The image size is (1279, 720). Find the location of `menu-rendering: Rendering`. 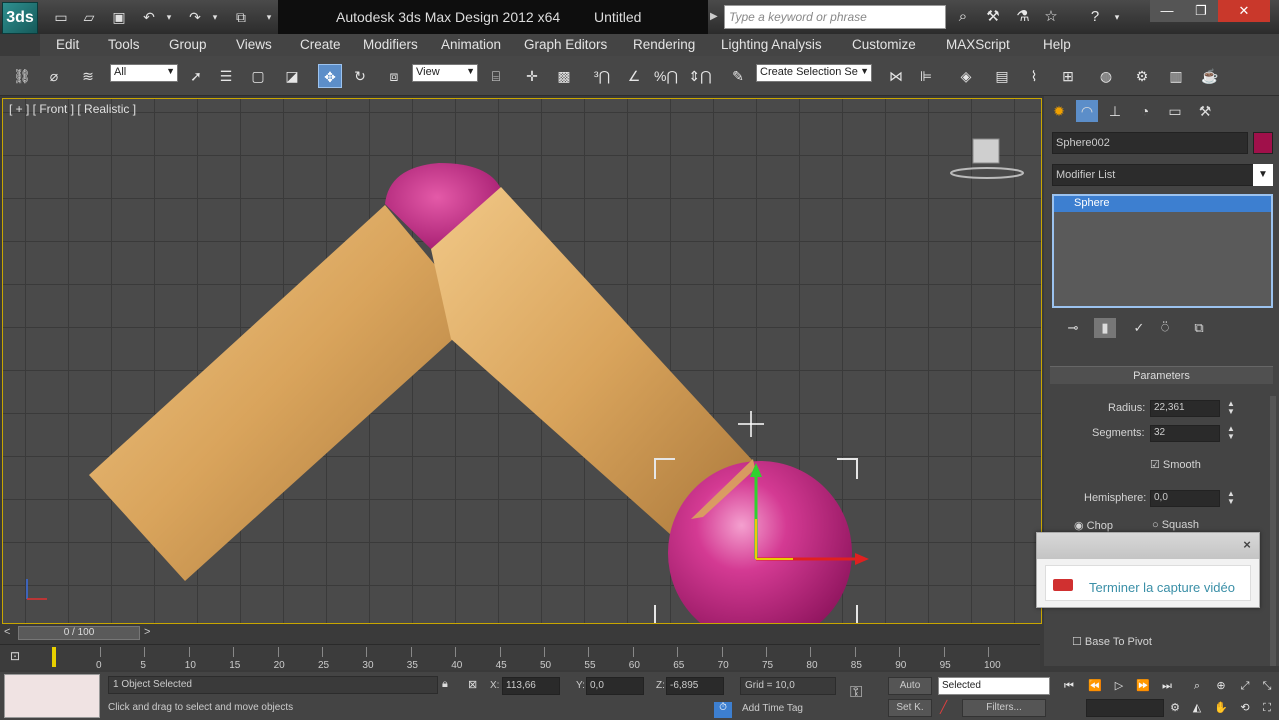

menu-rendering: Rendering is located at coordinates (664, 44).